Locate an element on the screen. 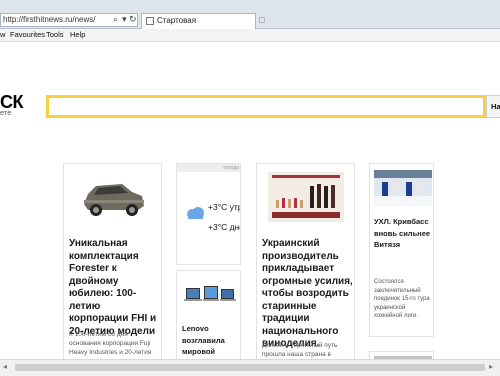  wine-image is located at coordinates (306, 197).